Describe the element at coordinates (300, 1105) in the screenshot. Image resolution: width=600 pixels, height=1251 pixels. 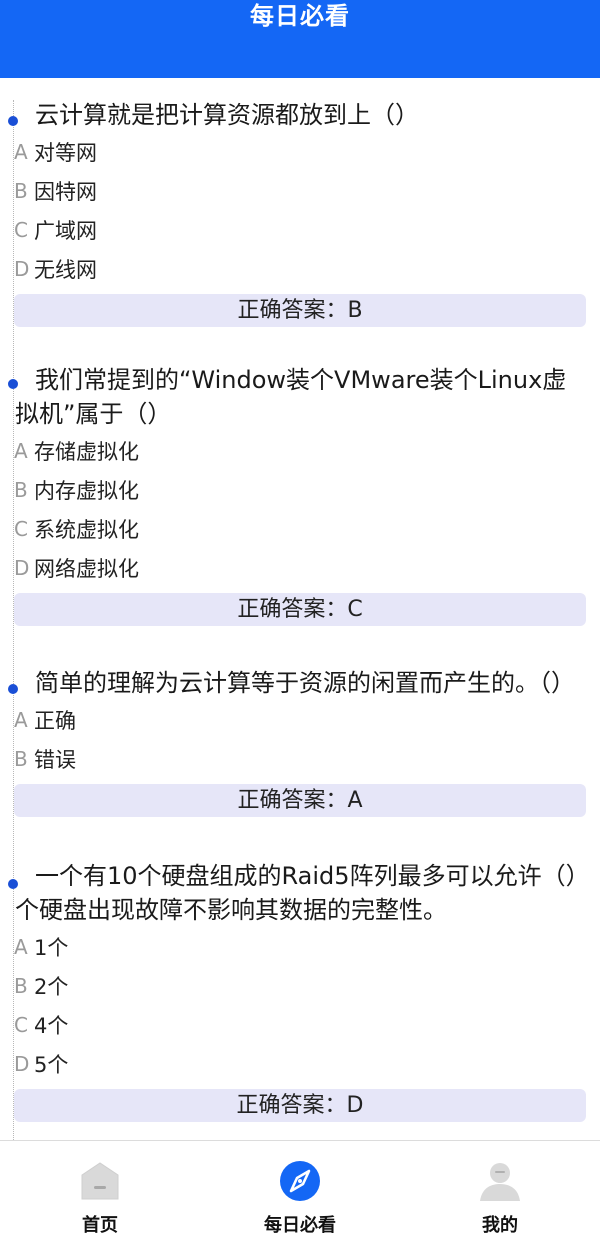
I see `correct-answer-banner: 正确答案：D` at that location.